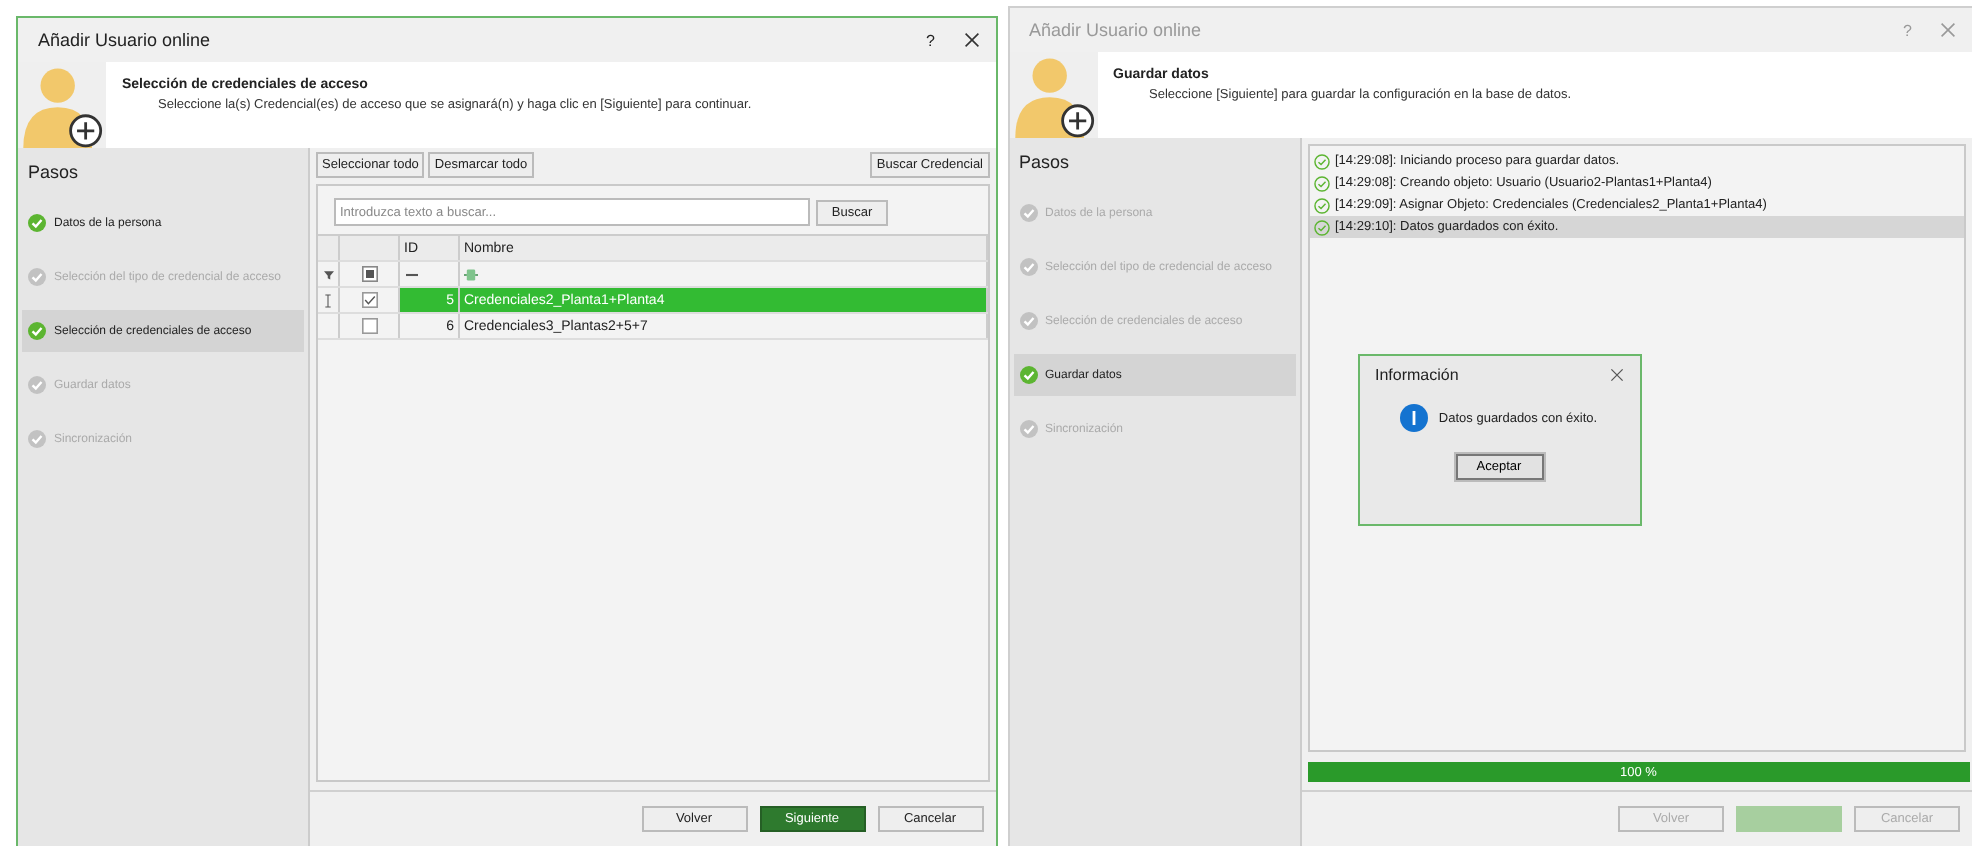  What do you see at coordinates (471, 274) in the screenshot?
I see `filter-condition-icon` at bounding box center [471, 274].